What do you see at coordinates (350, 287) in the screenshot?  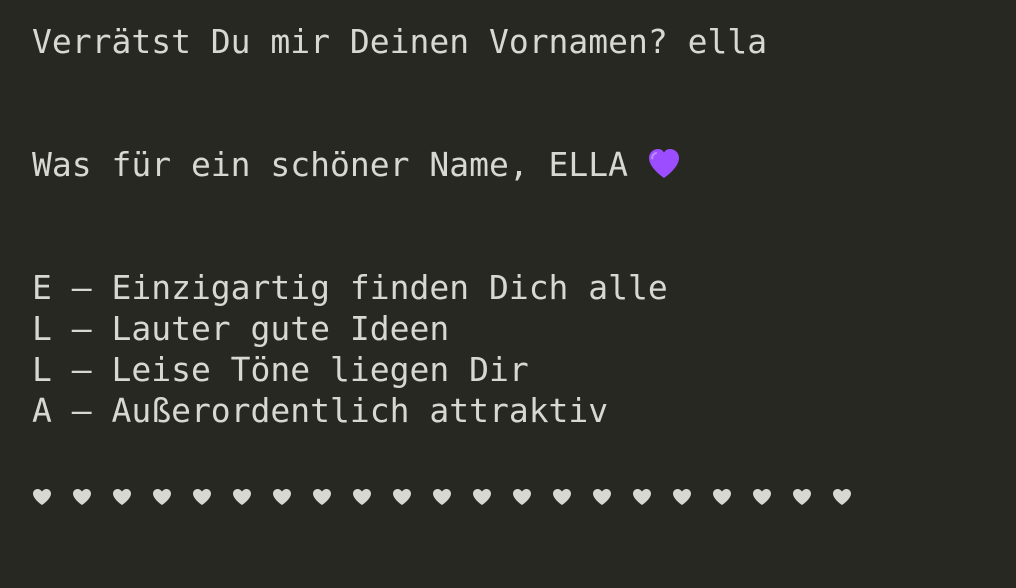 I see `acrostic-line-1: E – Einzigartig finden Dich alle` at bounding box center [350, 287].